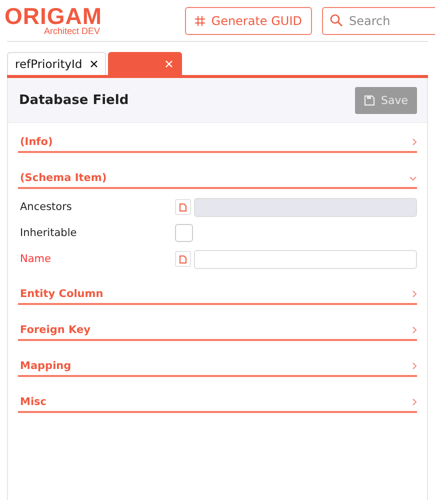 Image resolution: width=435 pixels, height=500 pixels. I want to click on tab: refPriorityId, so click(56, 63).